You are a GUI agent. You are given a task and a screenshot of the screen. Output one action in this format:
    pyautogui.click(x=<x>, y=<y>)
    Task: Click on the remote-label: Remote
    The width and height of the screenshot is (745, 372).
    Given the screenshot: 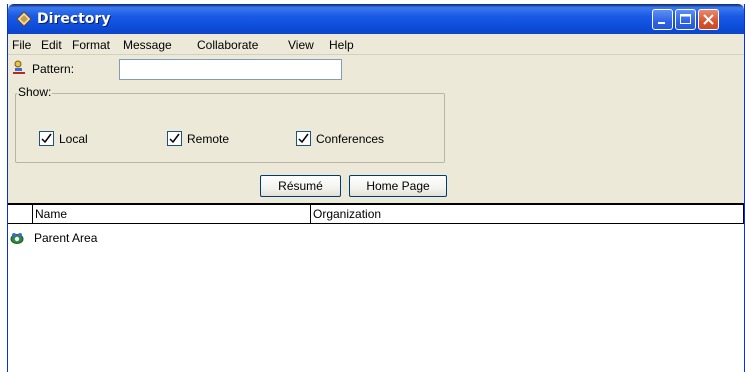 What is the action you would take?
    pyautogui.click(x=208, y=139)
    